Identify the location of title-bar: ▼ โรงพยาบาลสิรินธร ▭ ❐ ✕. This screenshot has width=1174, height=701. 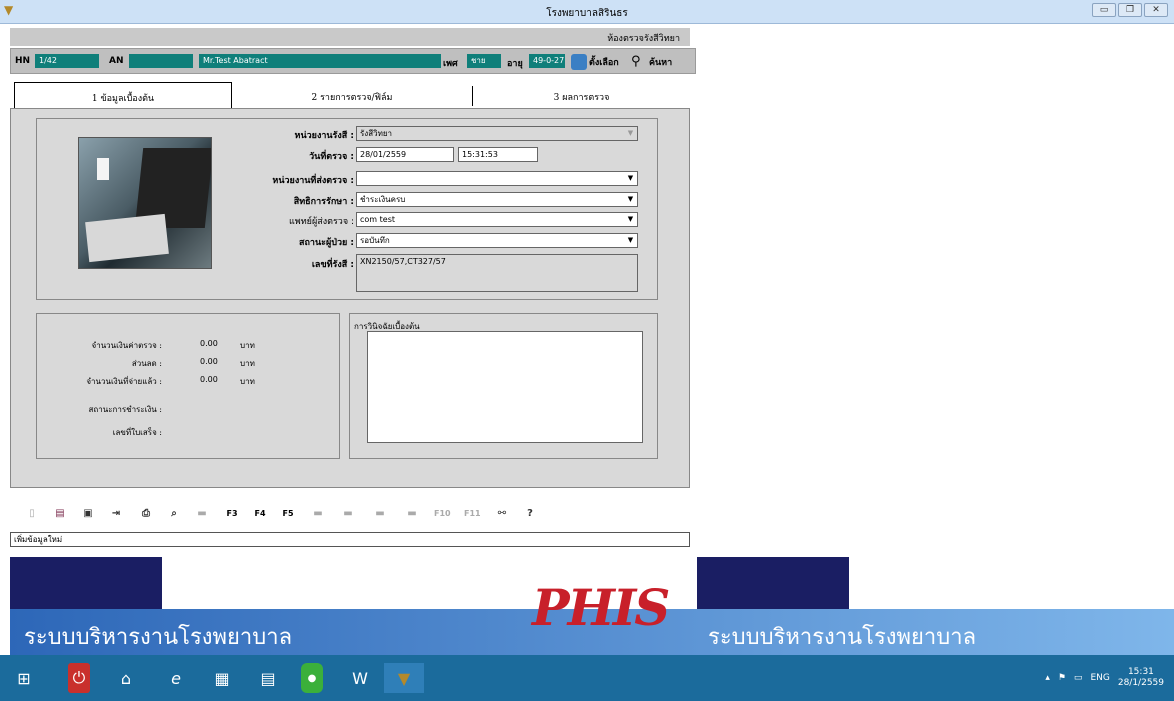
(587, 12).